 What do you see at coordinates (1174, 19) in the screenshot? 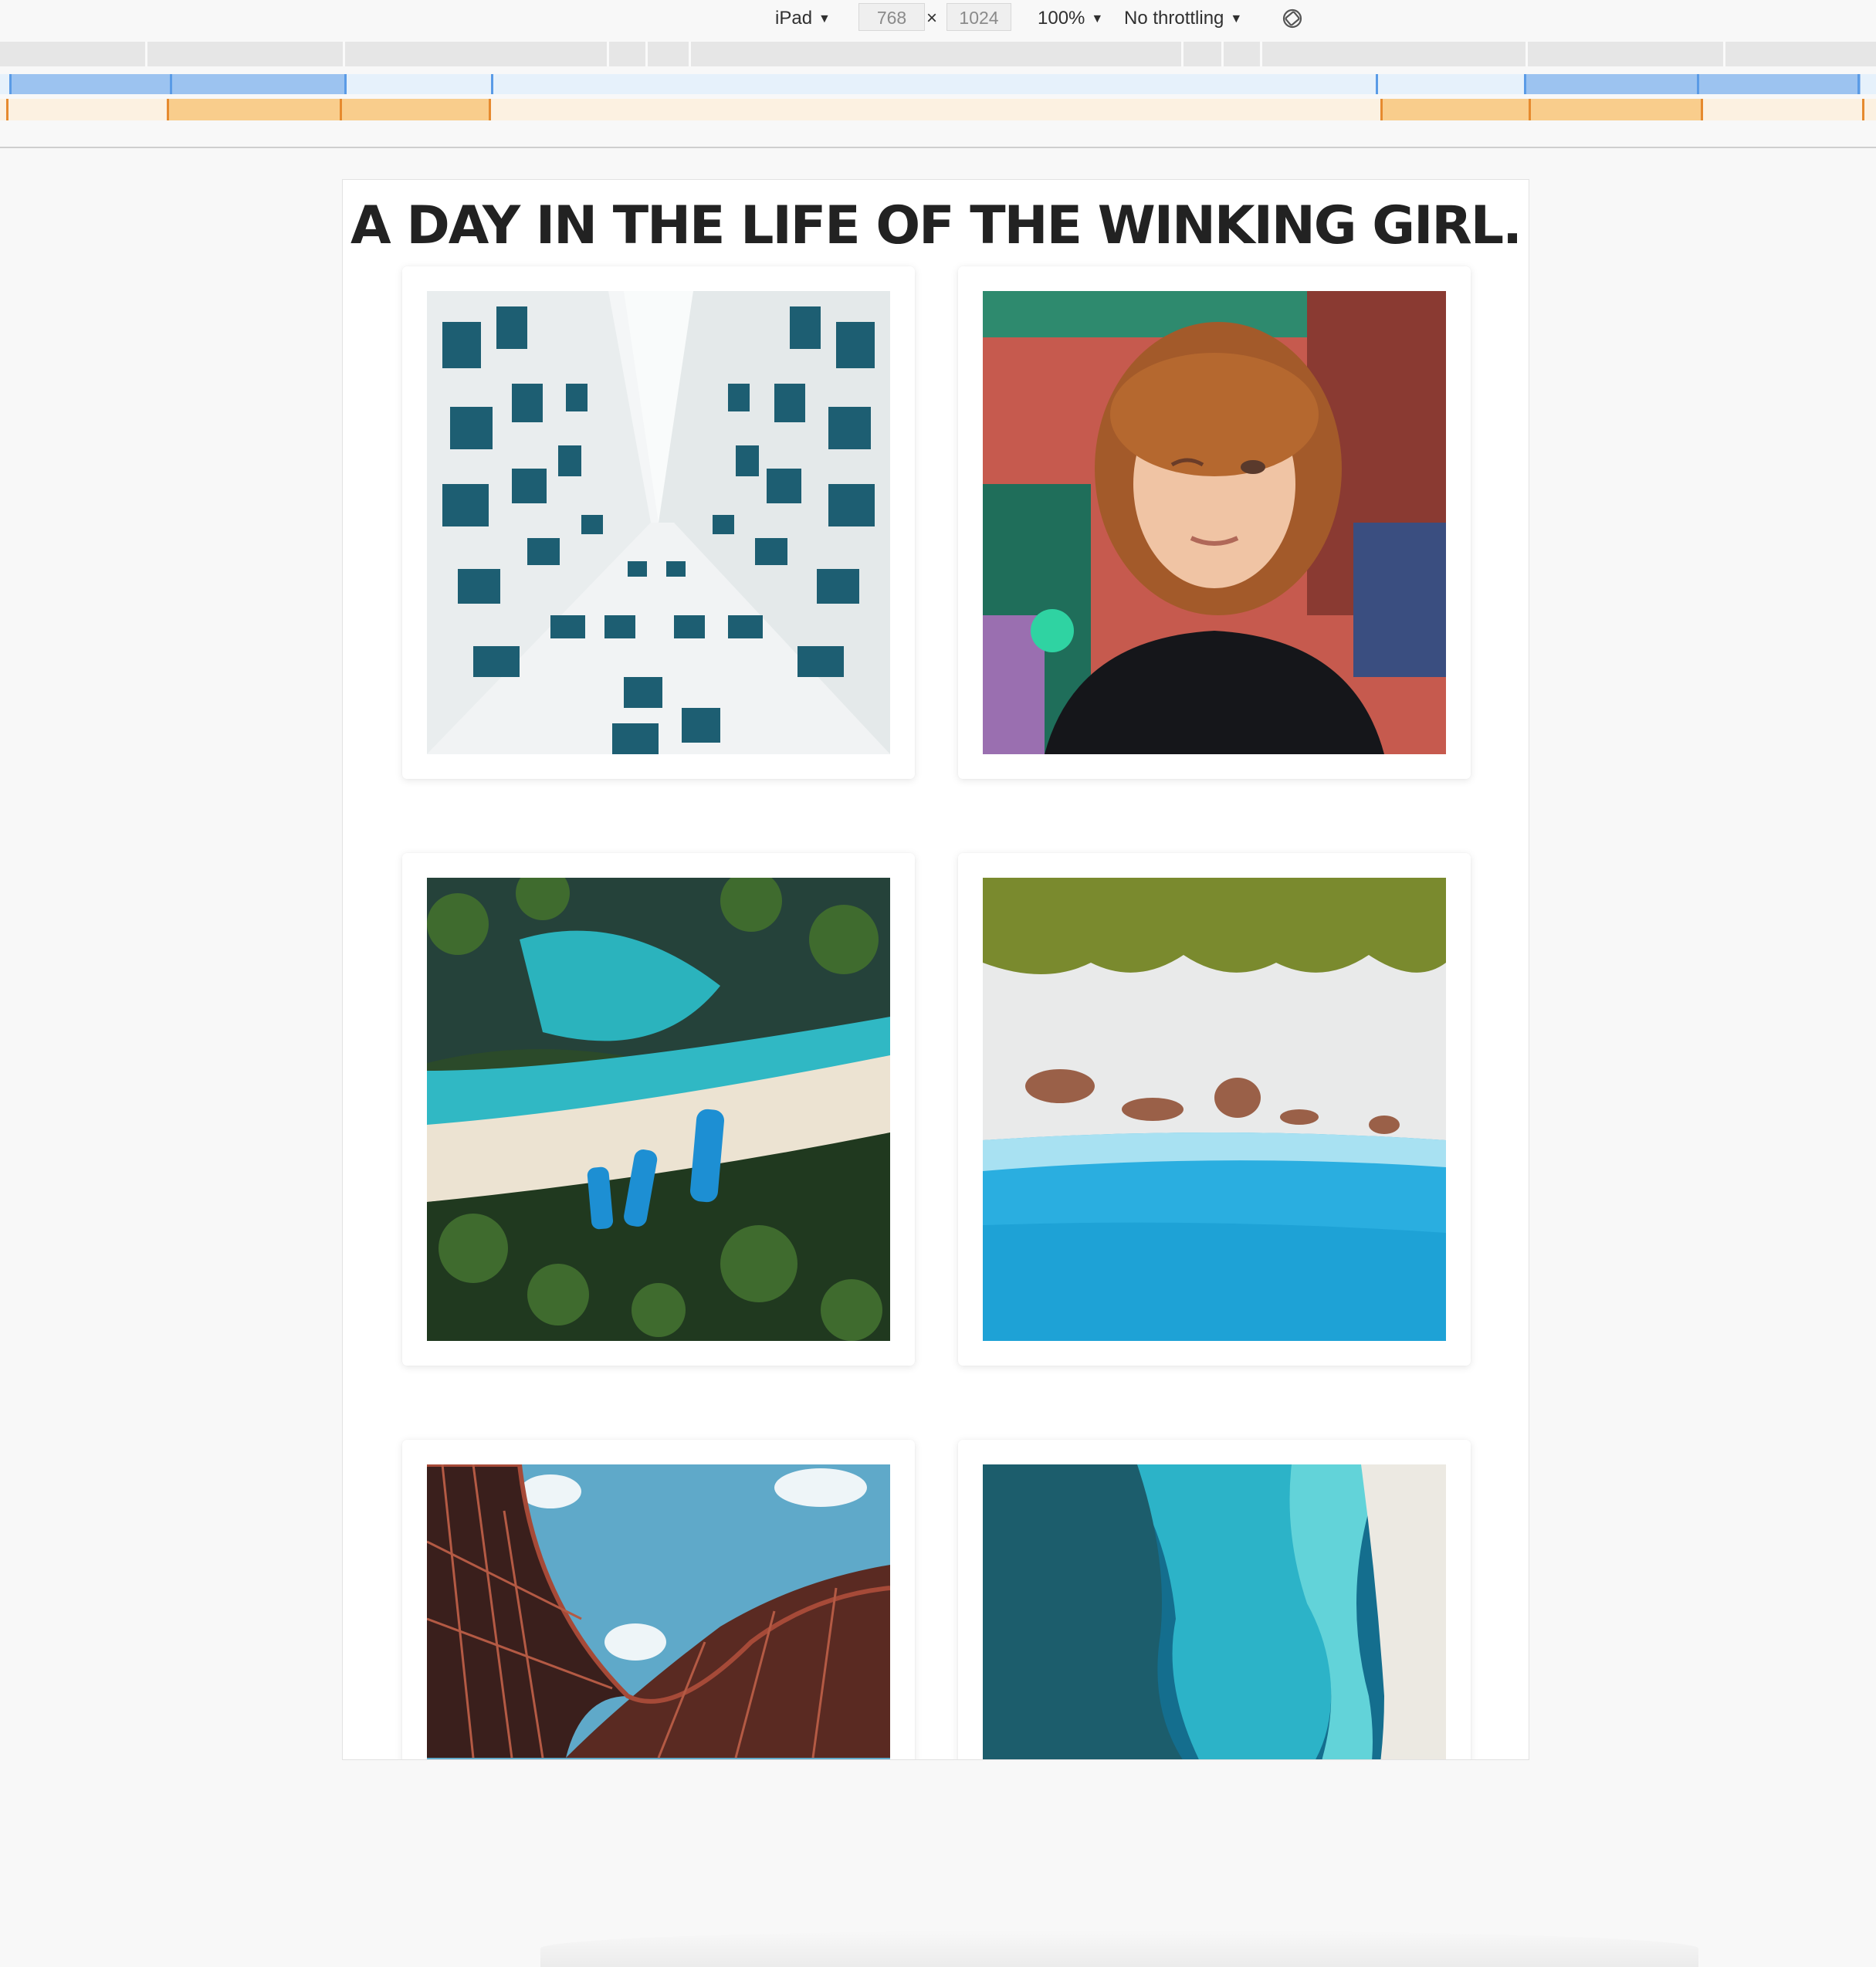
I see `throttling-label: No throttling` at bounding box center [1174, 19].